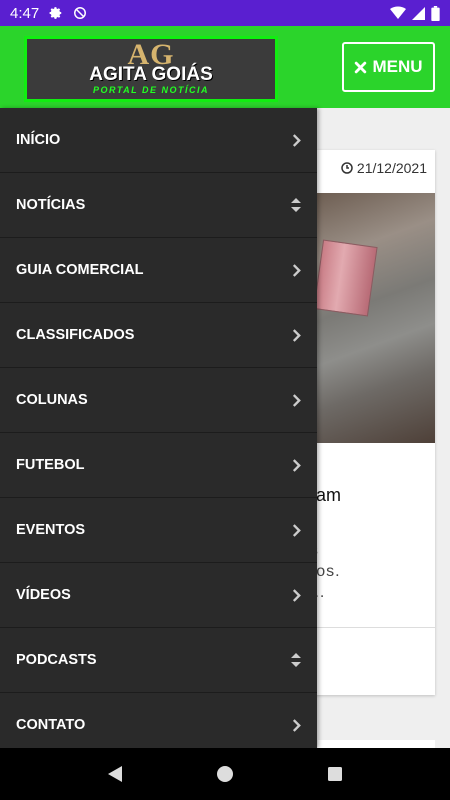 The image size is (450, 800). I want to click on drawer-item-label: INÍCIO, so click(38, 140).